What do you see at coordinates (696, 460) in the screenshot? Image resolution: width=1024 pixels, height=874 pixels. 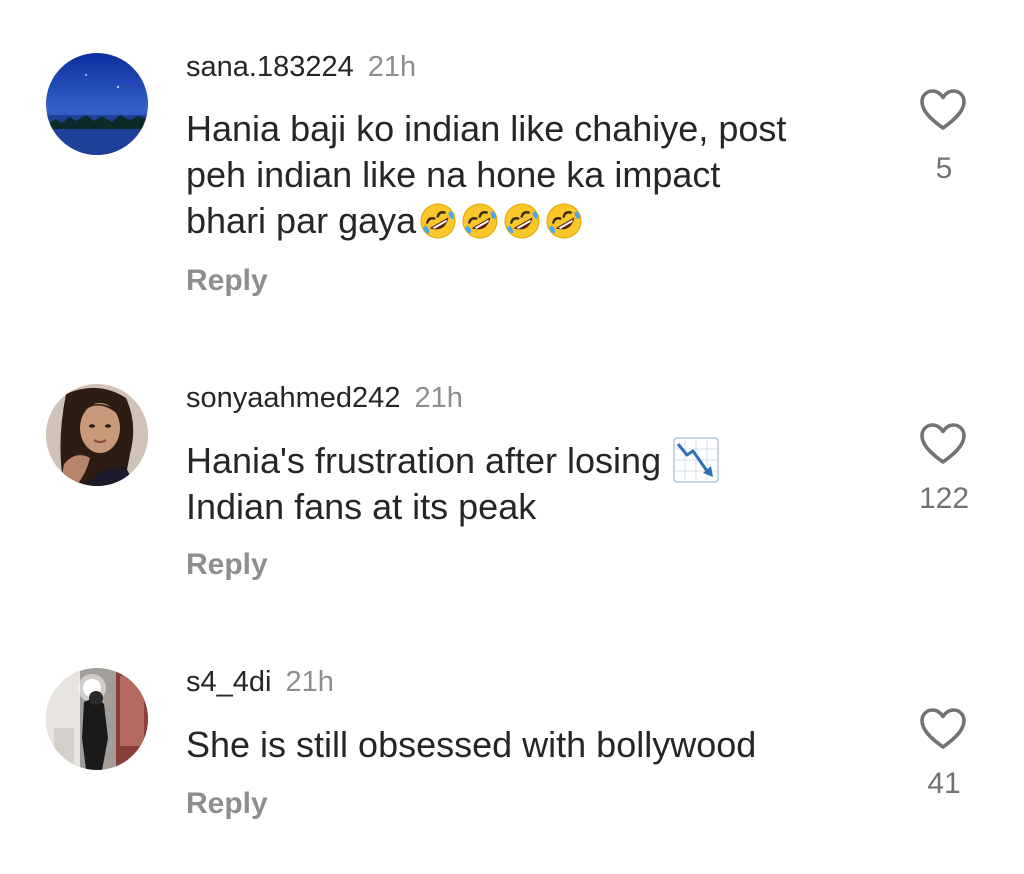 I see `chart-decreasing-icon` at bounding box center [696, 460].